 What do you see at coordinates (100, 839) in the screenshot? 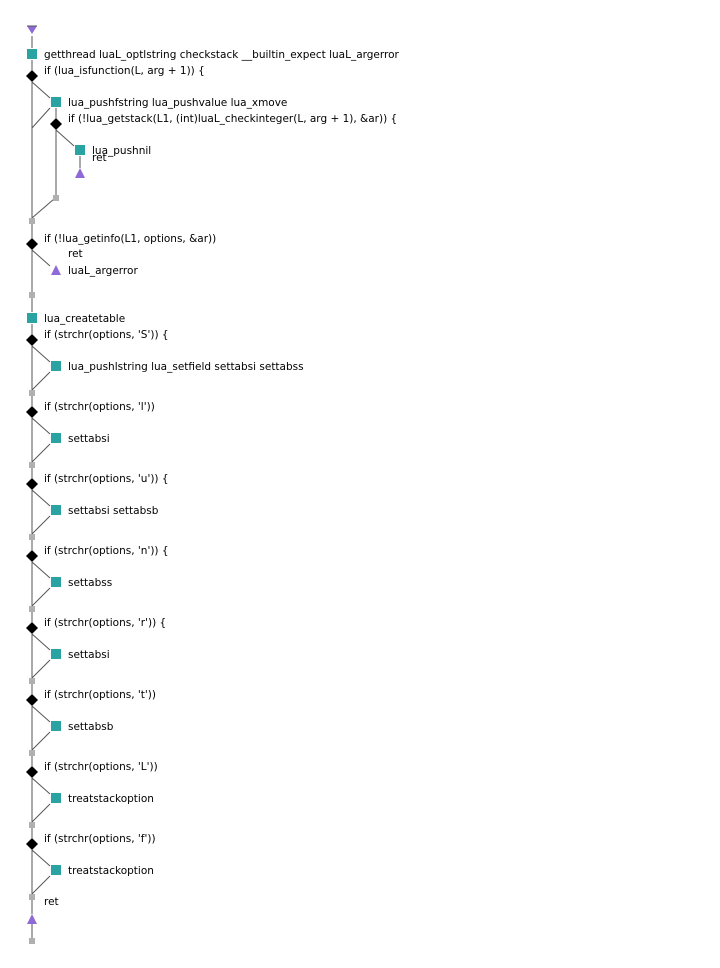
I see `node-label: if (strchr(options, 'f'))` at bounding box center [100, 839].